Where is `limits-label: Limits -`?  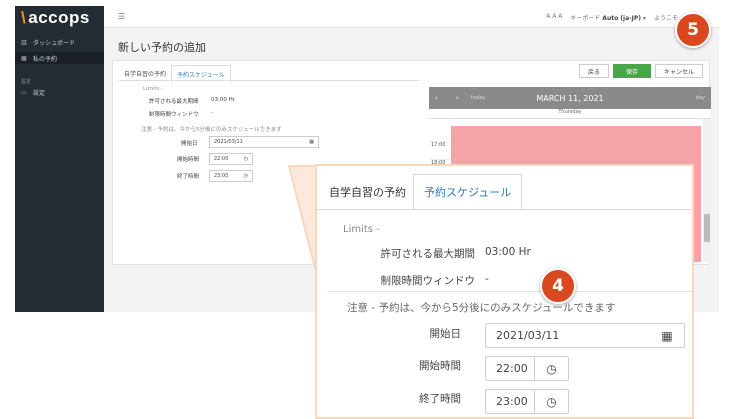 limits-label: Limits - is located at coordinates (361, 229).